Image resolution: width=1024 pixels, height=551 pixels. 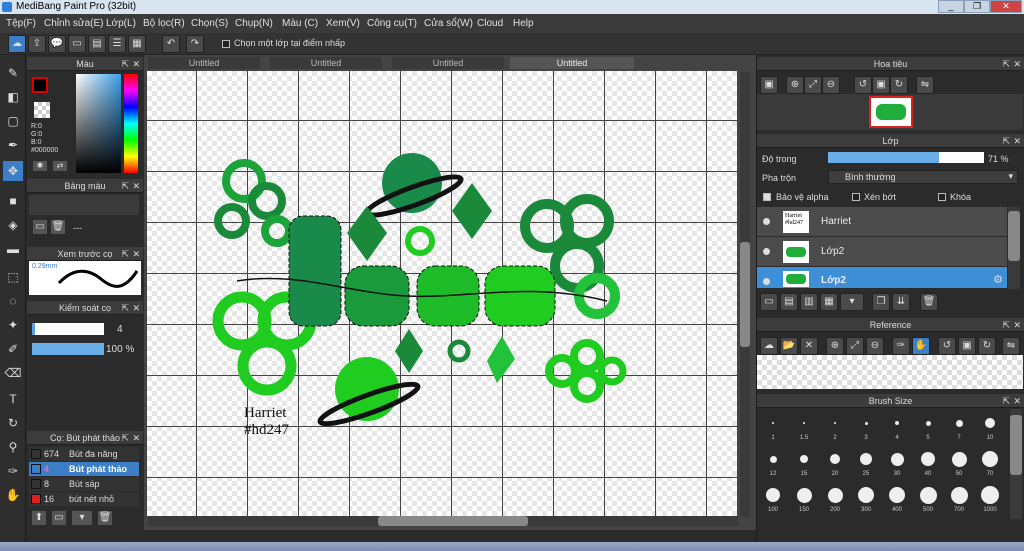 What do you see at coordinates (882, 222) in the screenshot?
I see `layer-row: Harriet #hd247 Harriet` at bounding box center [882, 222].